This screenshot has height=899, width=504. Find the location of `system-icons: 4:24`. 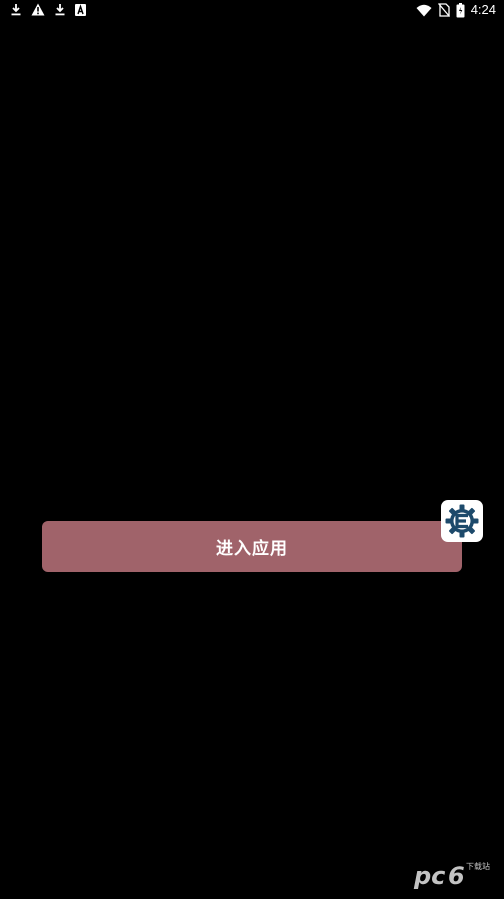

system-icons: 4:24 is located at coordinates (456, 10).